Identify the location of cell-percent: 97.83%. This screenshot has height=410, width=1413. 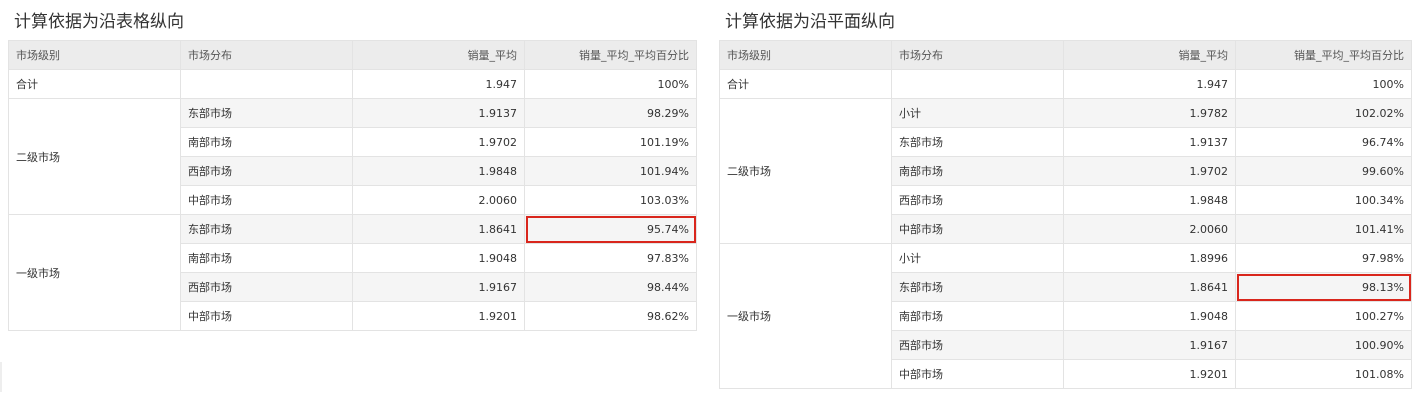
(610, 258).